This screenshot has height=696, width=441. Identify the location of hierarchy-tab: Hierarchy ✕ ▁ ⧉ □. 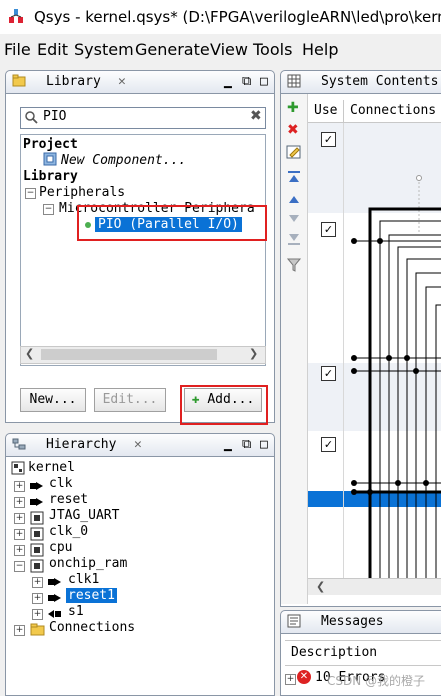
(140, 445).